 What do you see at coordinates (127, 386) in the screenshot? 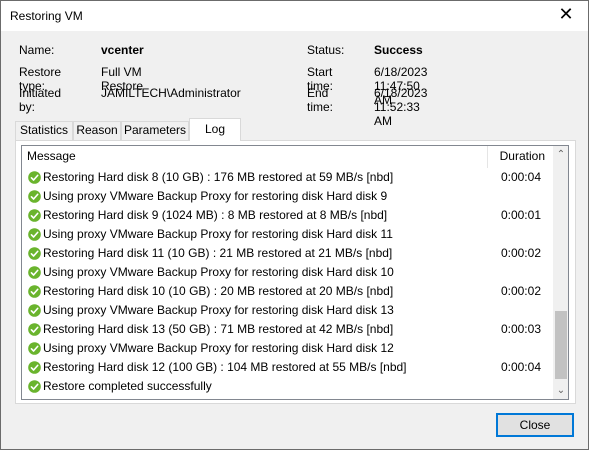
I see `log-message: Restore completed successfully` at bounding box center [127, 386].